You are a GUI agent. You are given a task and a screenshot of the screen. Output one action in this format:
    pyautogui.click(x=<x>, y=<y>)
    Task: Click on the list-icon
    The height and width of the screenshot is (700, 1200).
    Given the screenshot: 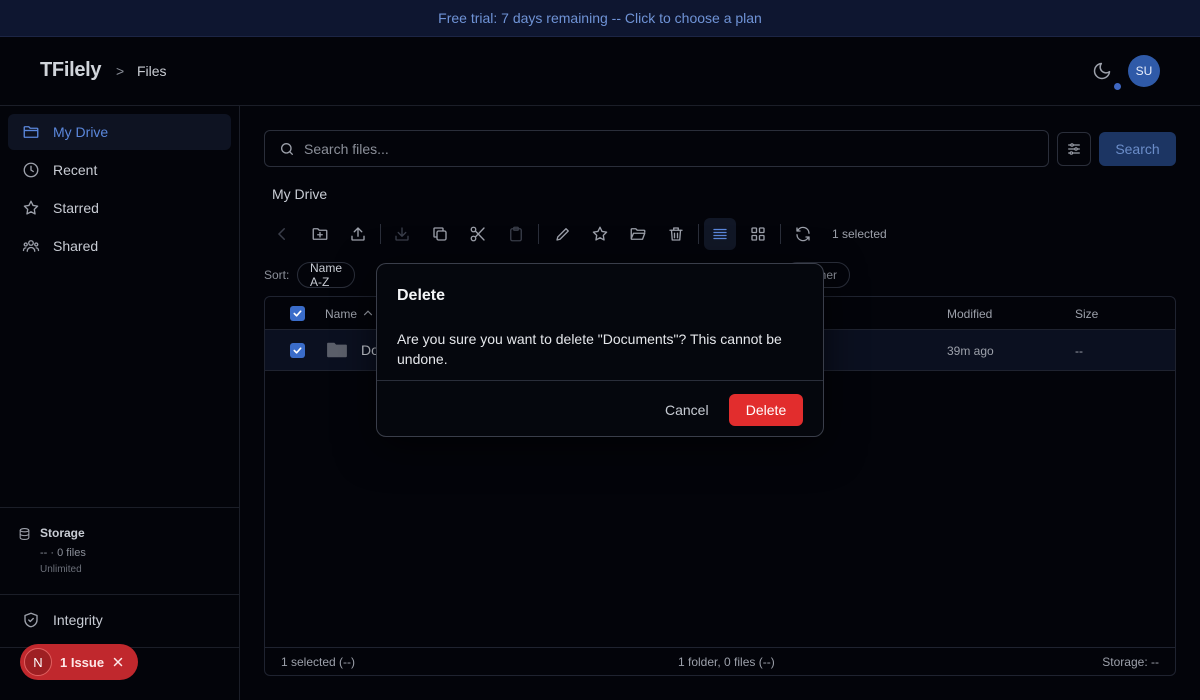 What is the action you would take?
    pyautogui.click(x=720, y=234)
    